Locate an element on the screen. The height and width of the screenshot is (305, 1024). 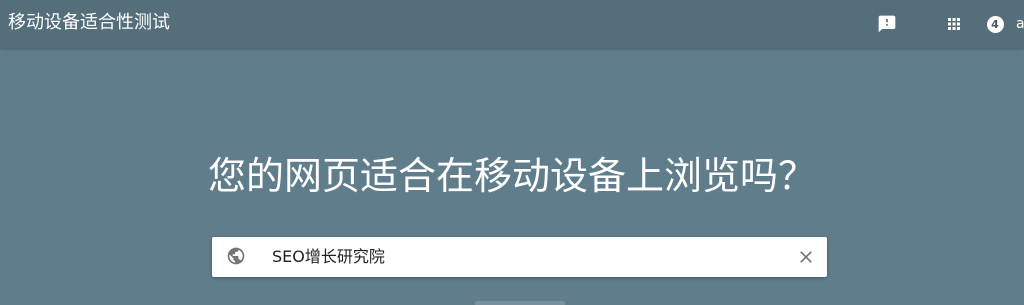
feedback-button is located at coordinates (887, 24).